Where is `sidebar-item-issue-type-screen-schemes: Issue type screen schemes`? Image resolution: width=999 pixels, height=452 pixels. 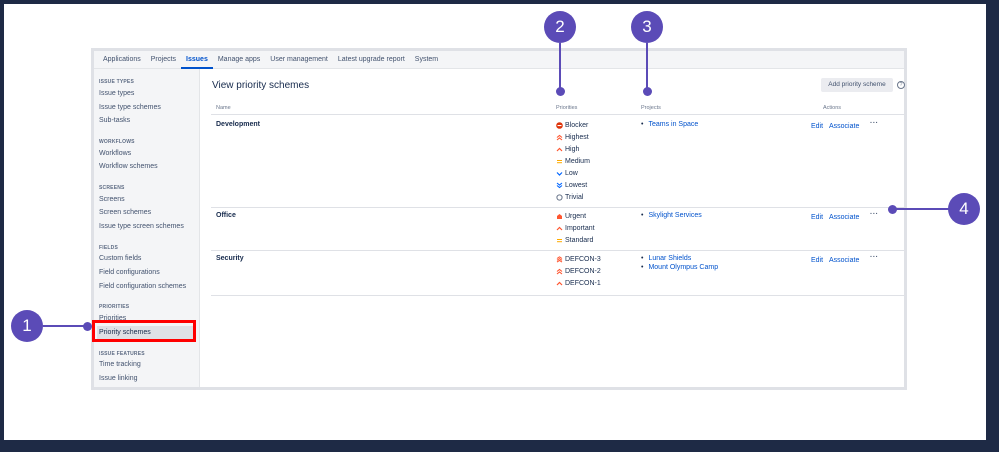 sidebar-item-issue-type-screen-schemes: Issue type screen schemes is located at coordinates (141, 226).